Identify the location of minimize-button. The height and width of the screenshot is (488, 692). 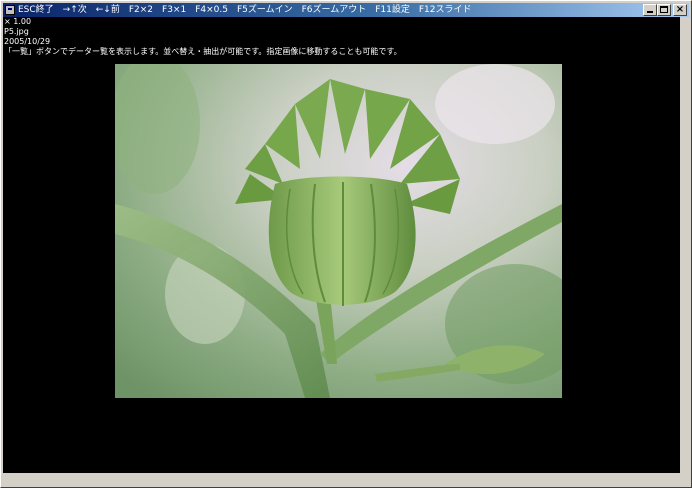
(650, 10).